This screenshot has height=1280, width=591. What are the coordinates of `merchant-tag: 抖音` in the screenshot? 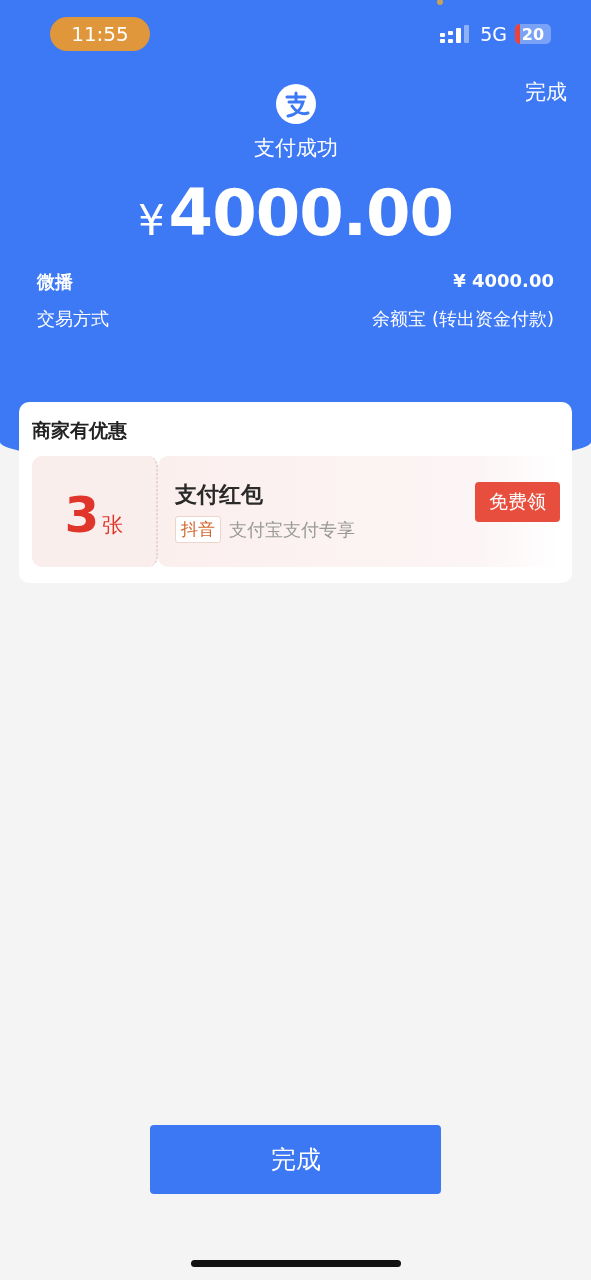 It's located at (198, 529).